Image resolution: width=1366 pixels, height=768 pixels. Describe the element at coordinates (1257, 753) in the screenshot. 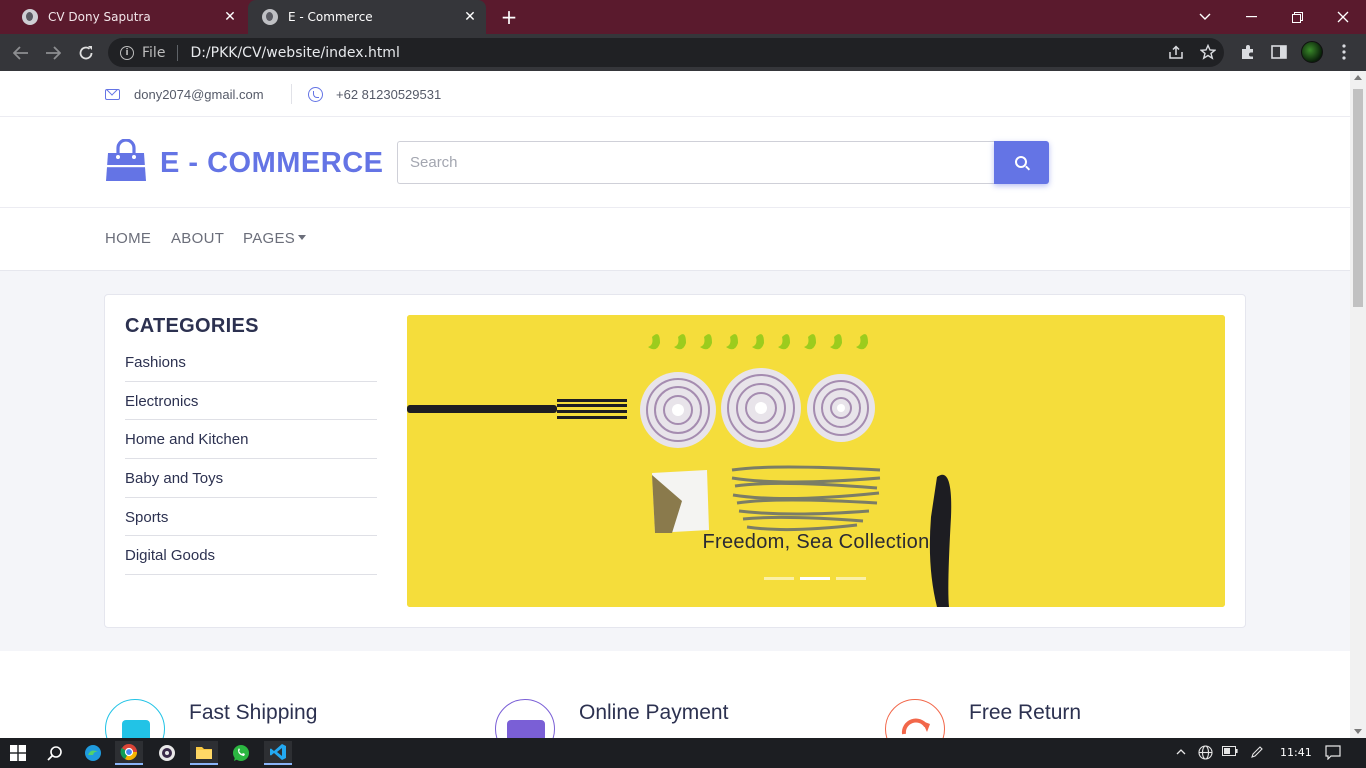

I see `pen-icon` at that location.